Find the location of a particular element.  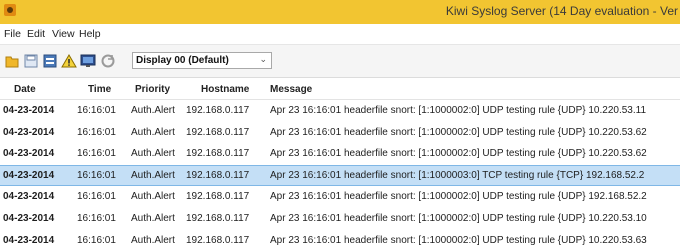

menu-file: File is located at coordinates (12, 34).